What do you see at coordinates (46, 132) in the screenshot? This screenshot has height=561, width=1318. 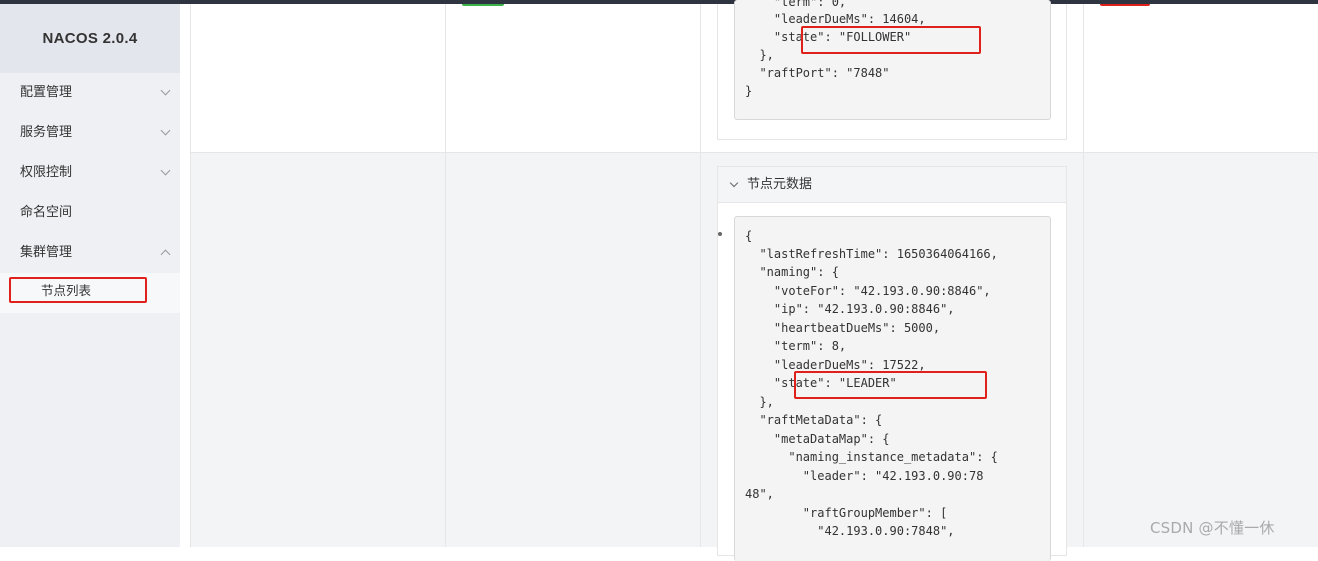 I see `sidebar-item-label: 服务管理` at bounding box center [46, 132].